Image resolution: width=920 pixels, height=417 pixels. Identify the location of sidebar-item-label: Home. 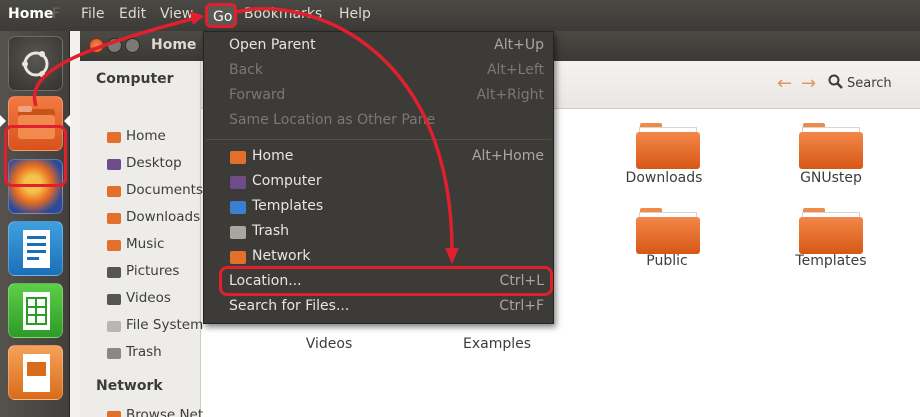
(146, 136).